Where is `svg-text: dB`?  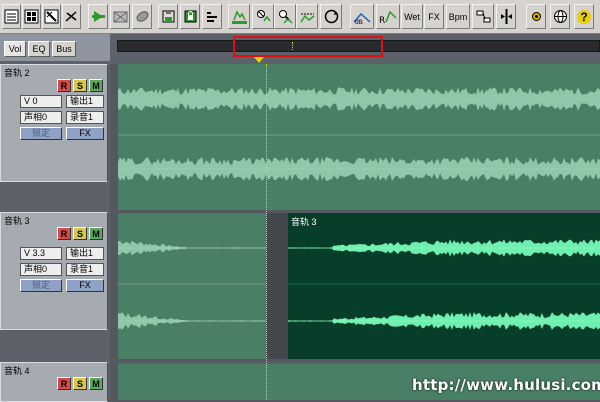
svg-text: dB is located at coordinates (359, 22).